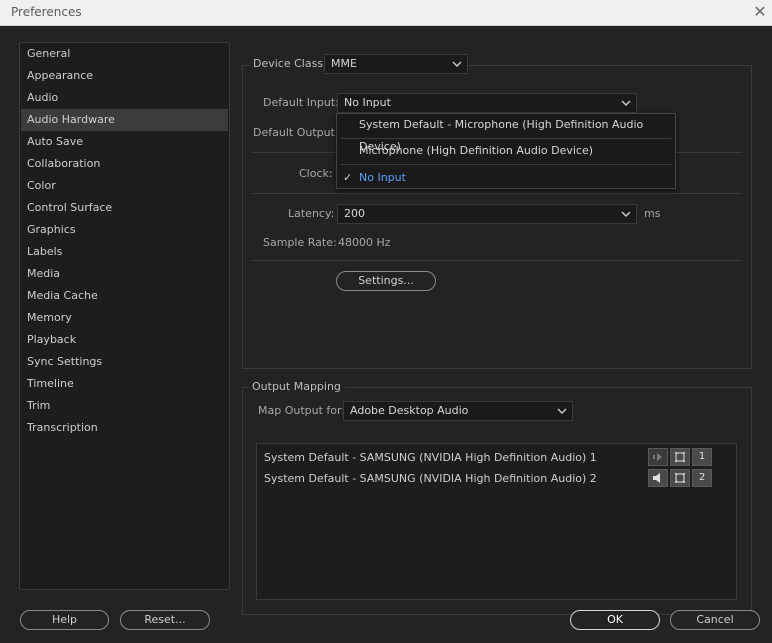  What do you see at coordinates (124, 98) in the screenshot?
I see `sidebar-item-audio: Audio` at bounding box center [124, 98].